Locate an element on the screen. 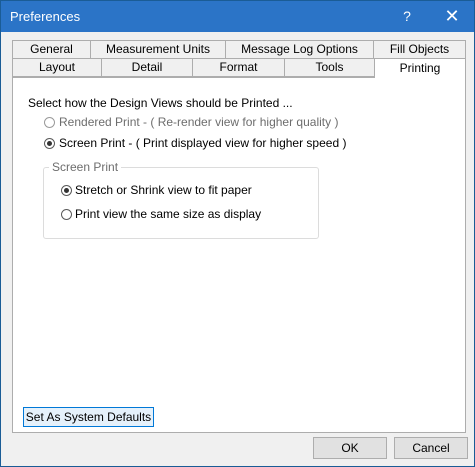 This screenshot has height=467, width=475. help-button: ? is located at coordinates (407, 16).